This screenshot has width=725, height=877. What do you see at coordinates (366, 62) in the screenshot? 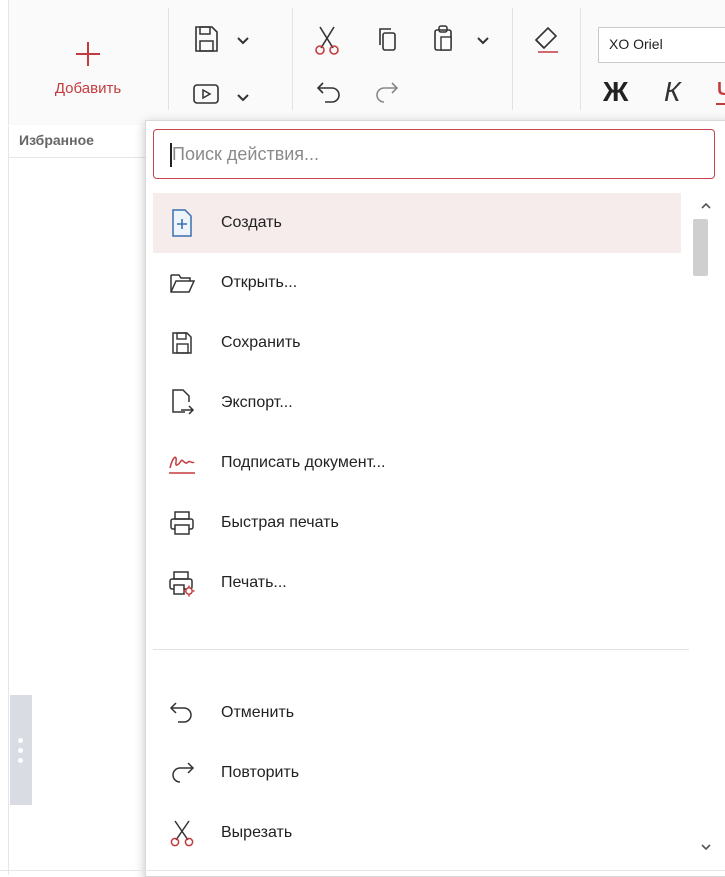
I see `ribbon-toolbar: Добавить XO Oriel Ж К` at bounding box center [366, 62].